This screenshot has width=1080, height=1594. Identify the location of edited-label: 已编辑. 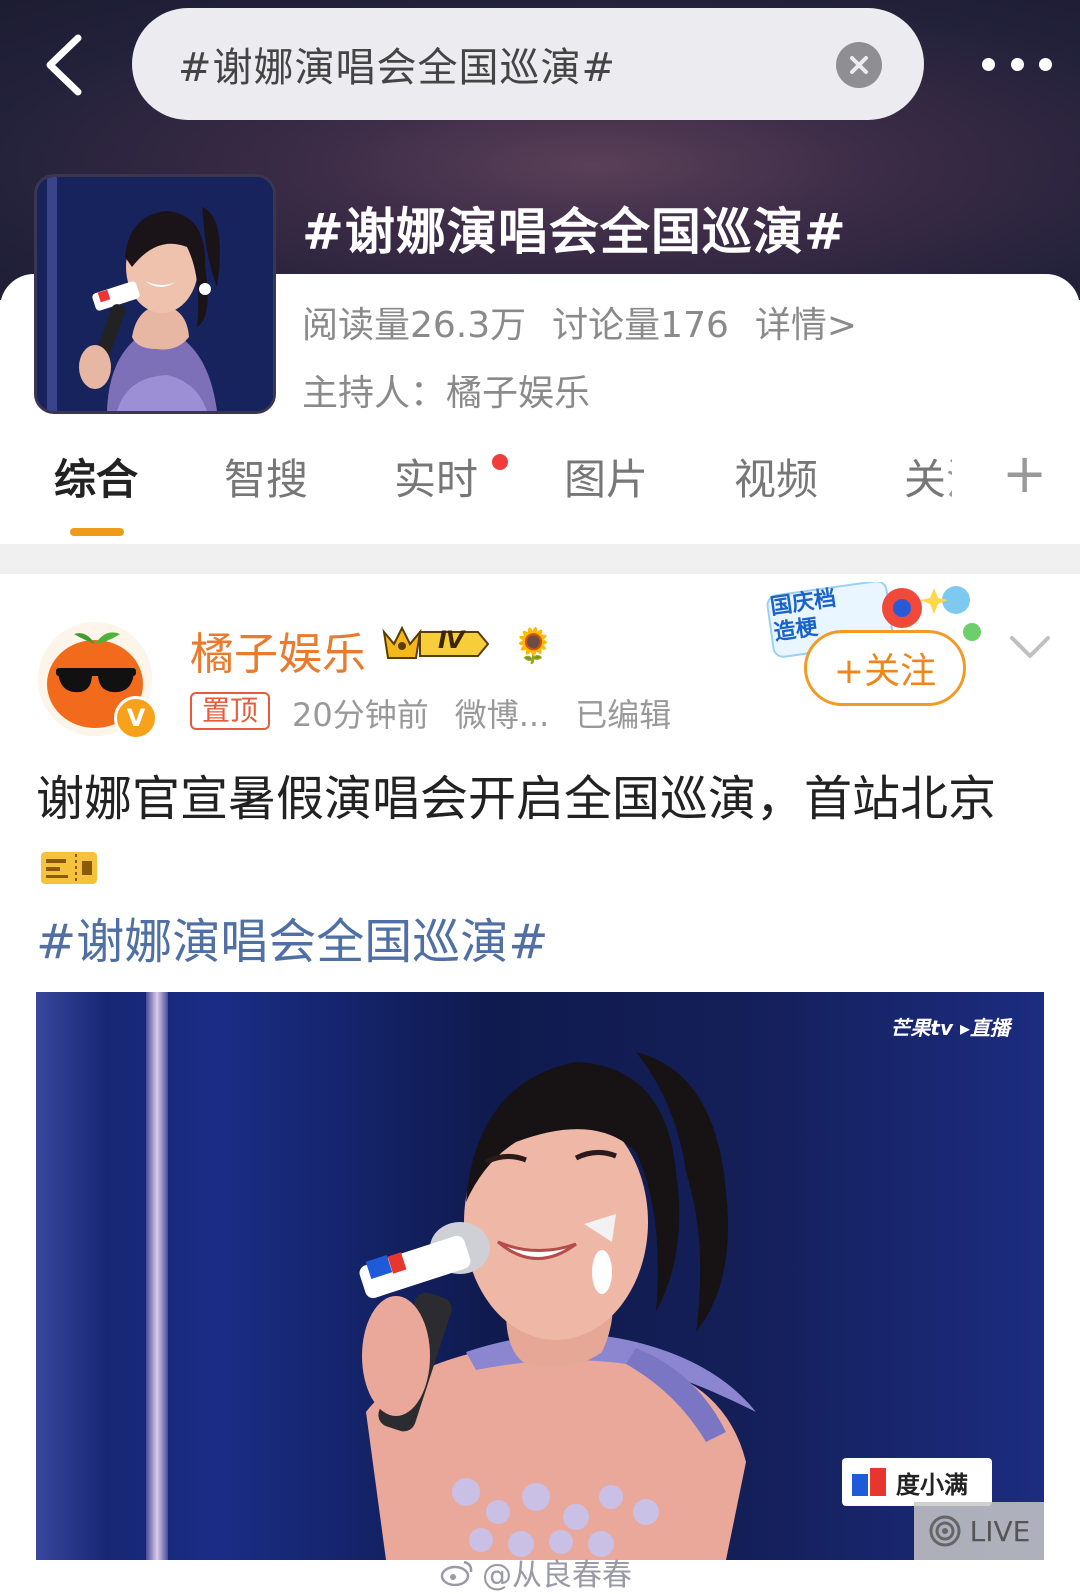
(623, 715).